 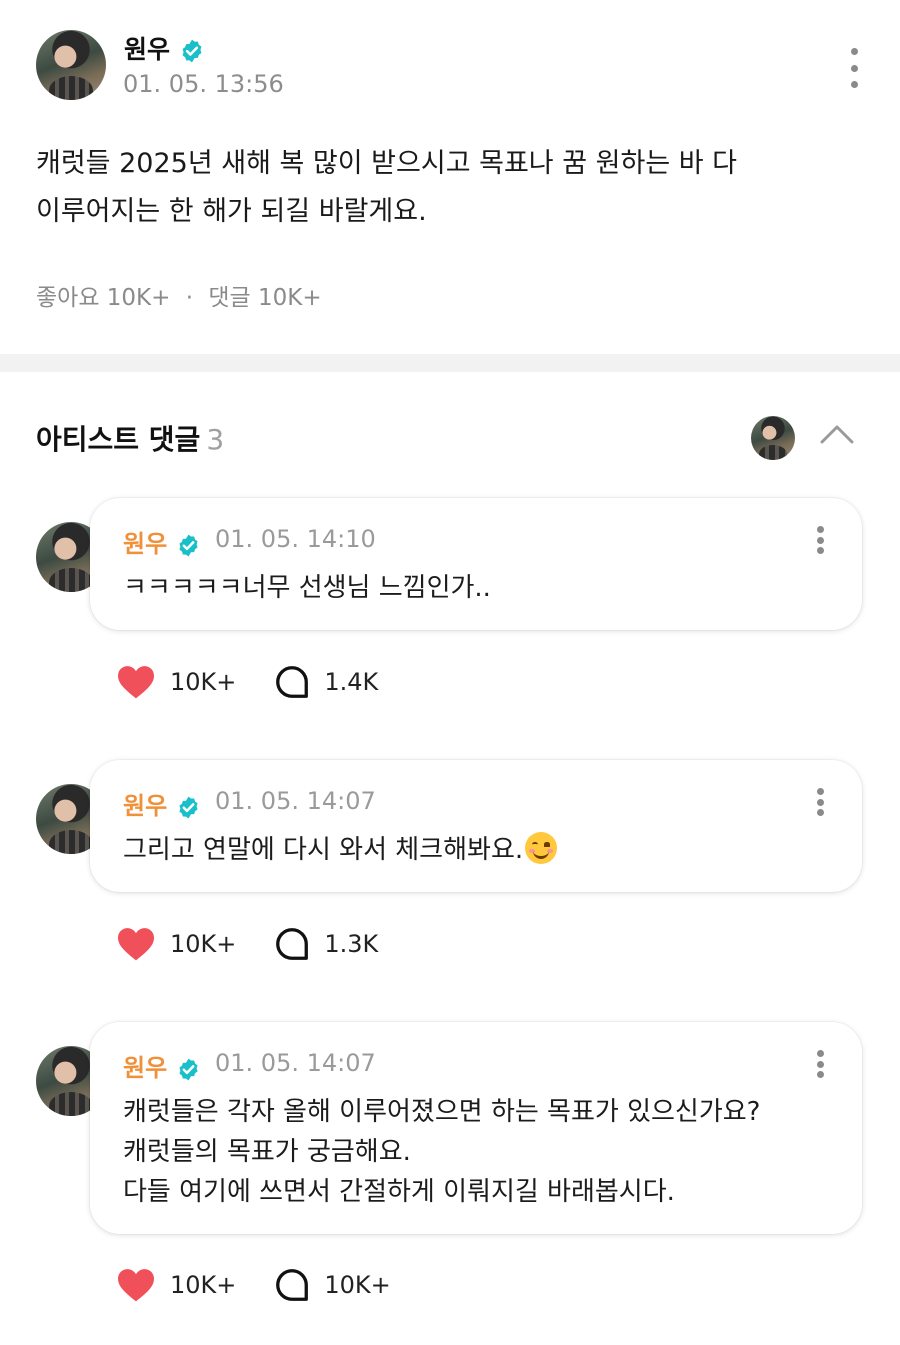 I want to click on comment-text-line: 다들 여기에 쓰면서 간절하게 이뤄지길 바래봅시다., so click(x=399, y=1192).